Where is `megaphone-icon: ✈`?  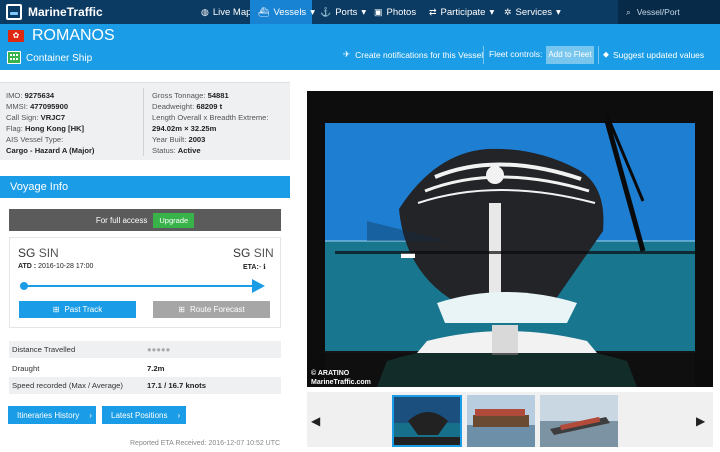 megaphone-icon: ✈ is located at coordinates (347, 54).